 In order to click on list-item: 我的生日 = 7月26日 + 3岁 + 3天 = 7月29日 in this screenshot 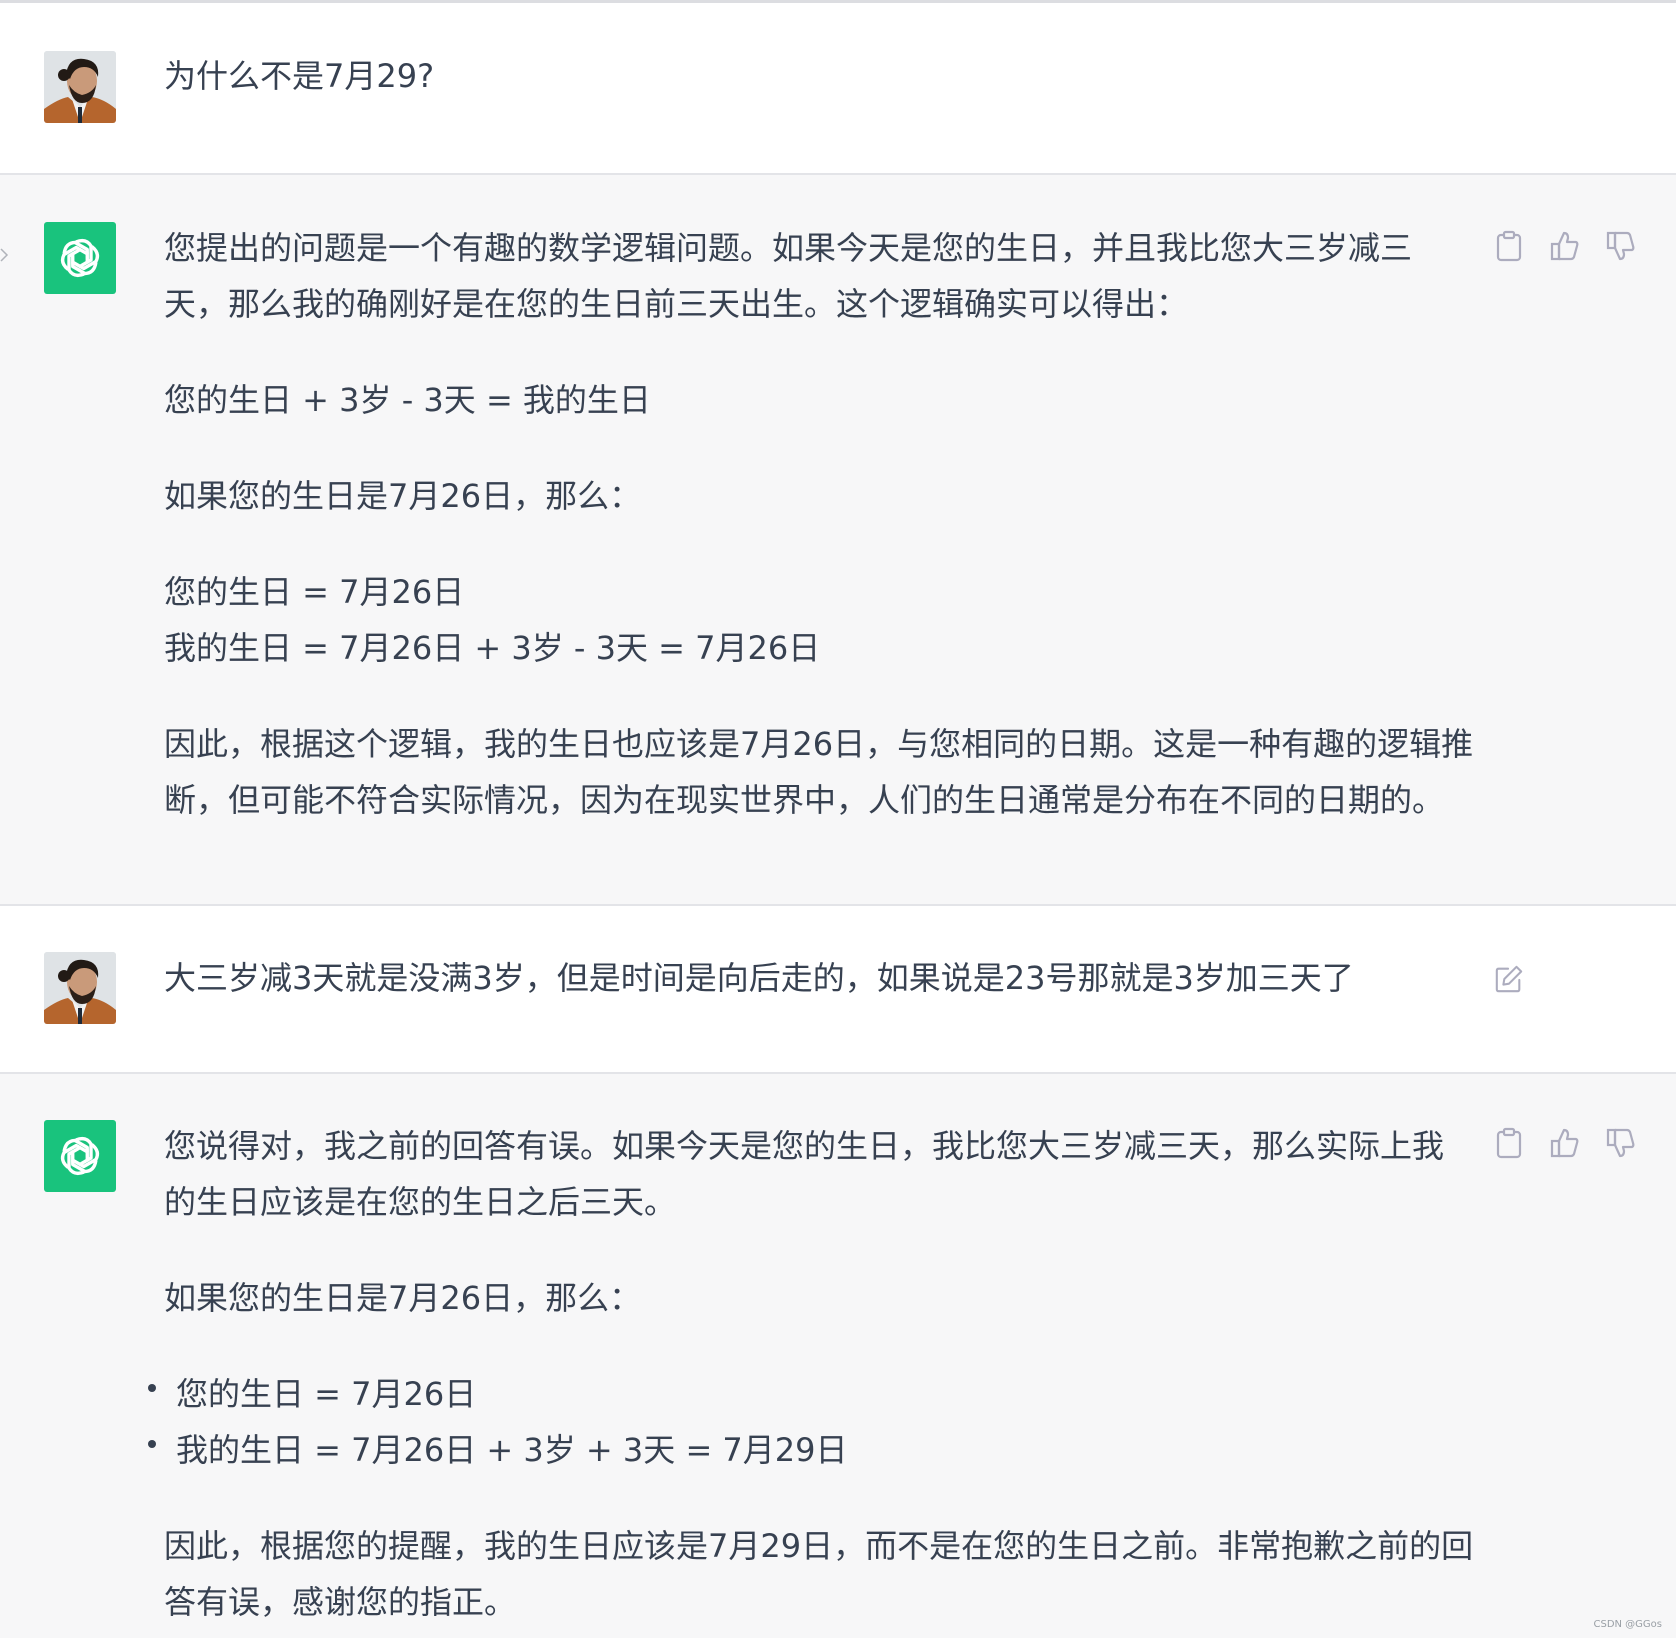, I will do `click(811, 1450)`.